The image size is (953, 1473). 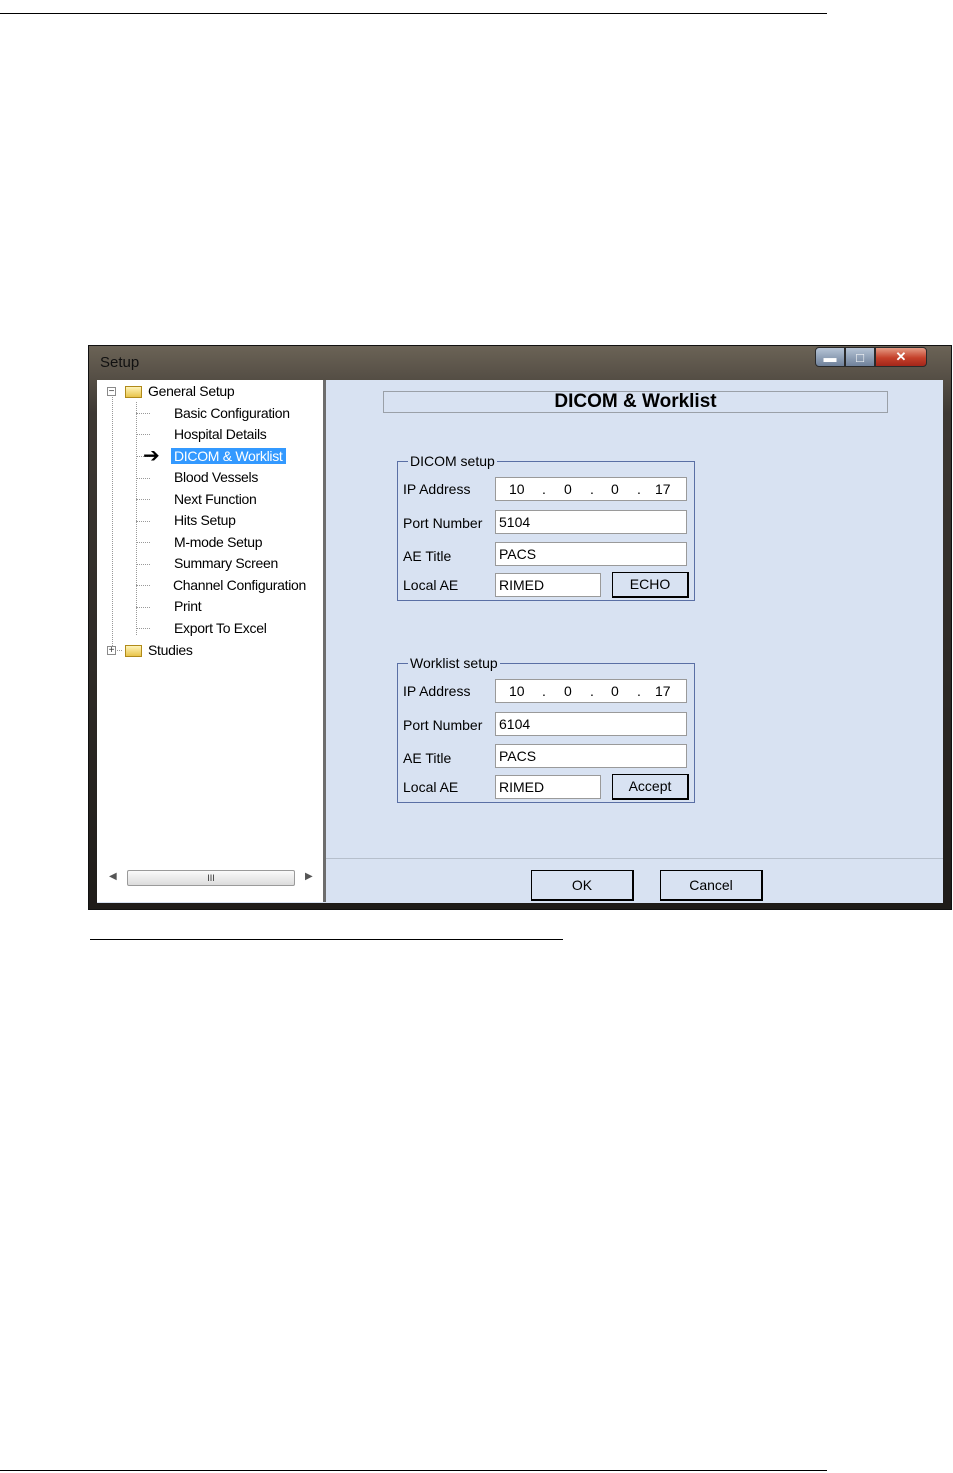 I want to click on footer-rule, so click(x=413, y=1470).